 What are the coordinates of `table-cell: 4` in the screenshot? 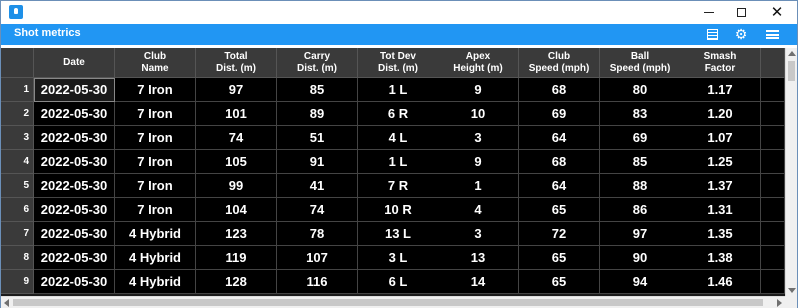 It's located at (478, 210).